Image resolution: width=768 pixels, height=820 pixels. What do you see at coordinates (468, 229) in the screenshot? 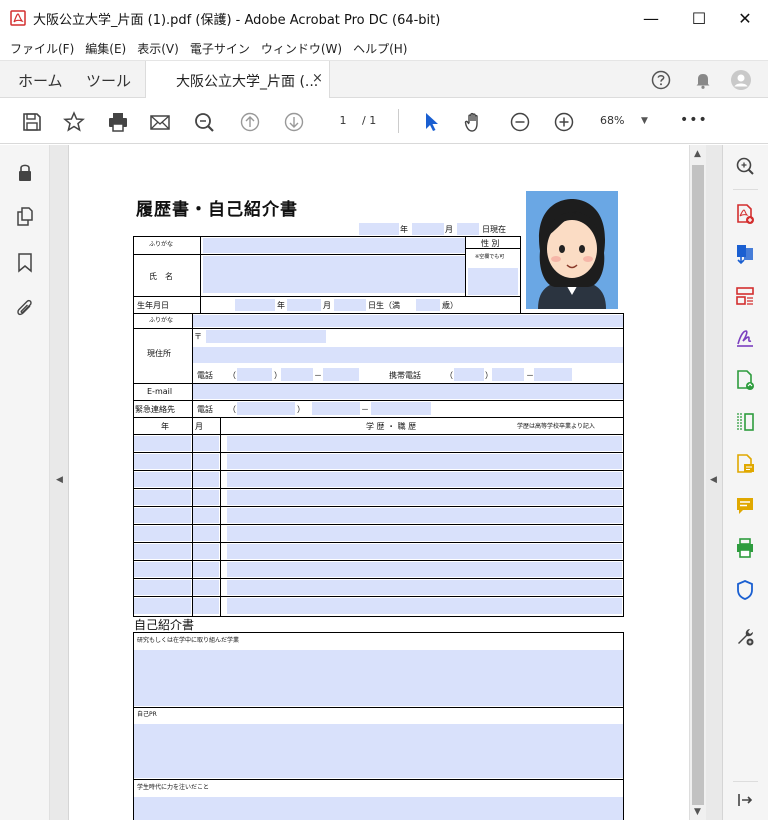
I see `date-day-field` at bounding box center [468, 229].